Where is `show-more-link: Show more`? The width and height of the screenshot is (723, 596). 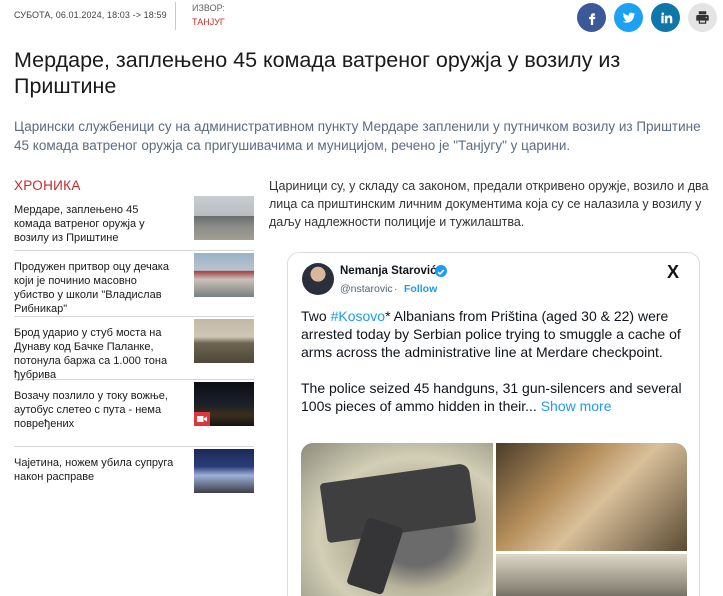
show-more-link: Show more is located at coordinates (576, 406).